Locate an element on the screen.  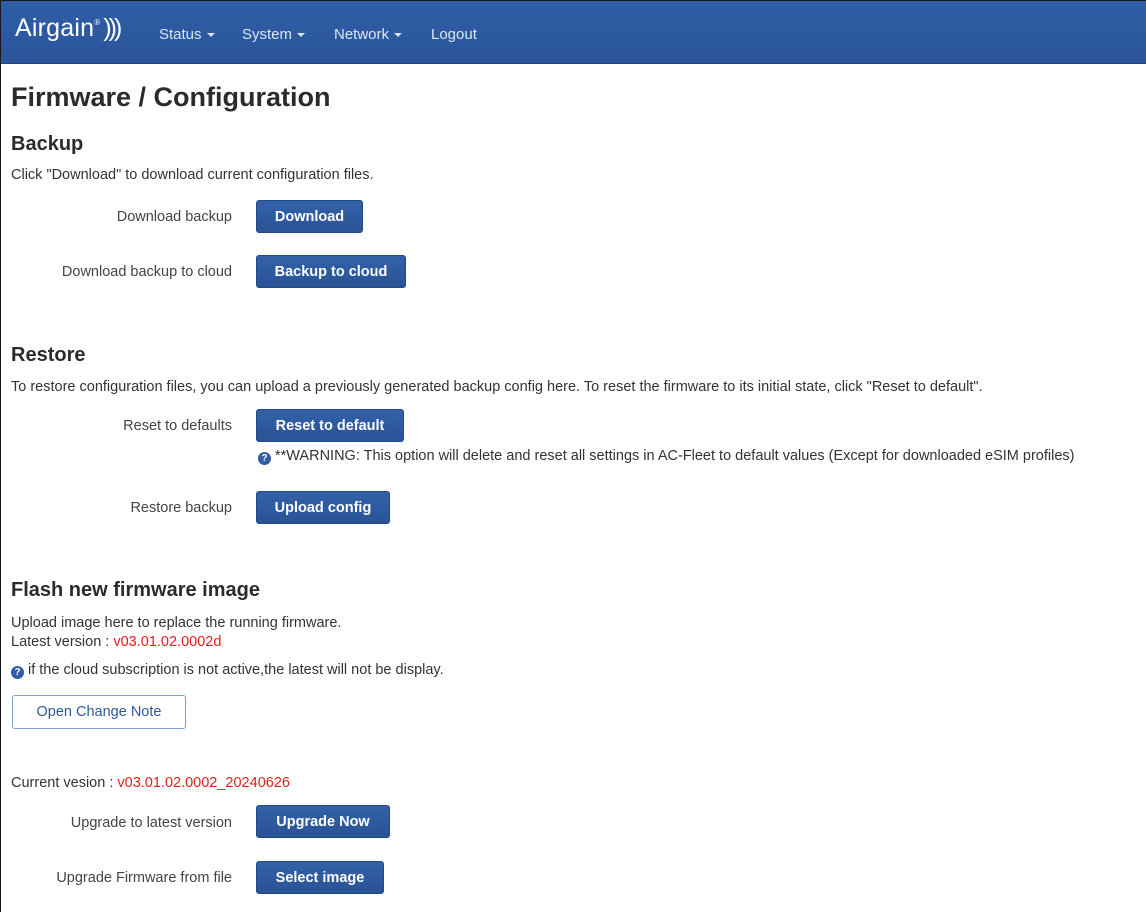
latest-version-line: Latest version : v03.01.02.0002d is located at coordinates (116, 642).